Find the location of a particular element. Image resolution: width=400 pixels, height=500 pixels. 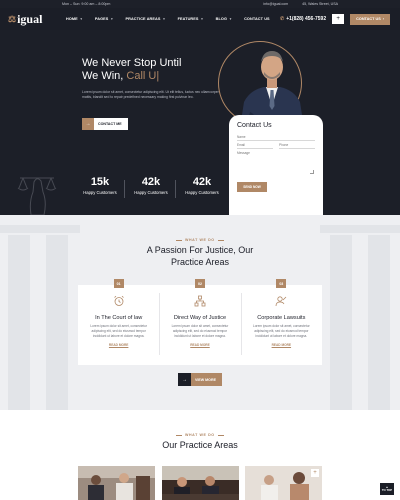

menu-toggle-button: + is located at coordinates (338, 19).